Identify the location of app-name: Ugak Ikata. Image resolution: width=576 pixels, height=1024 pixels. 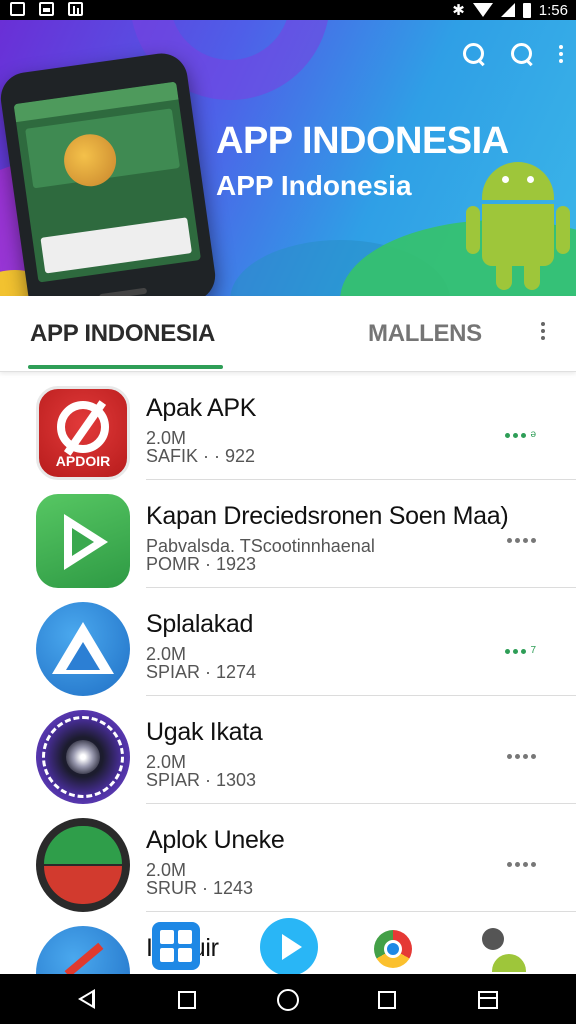
(204, 732).